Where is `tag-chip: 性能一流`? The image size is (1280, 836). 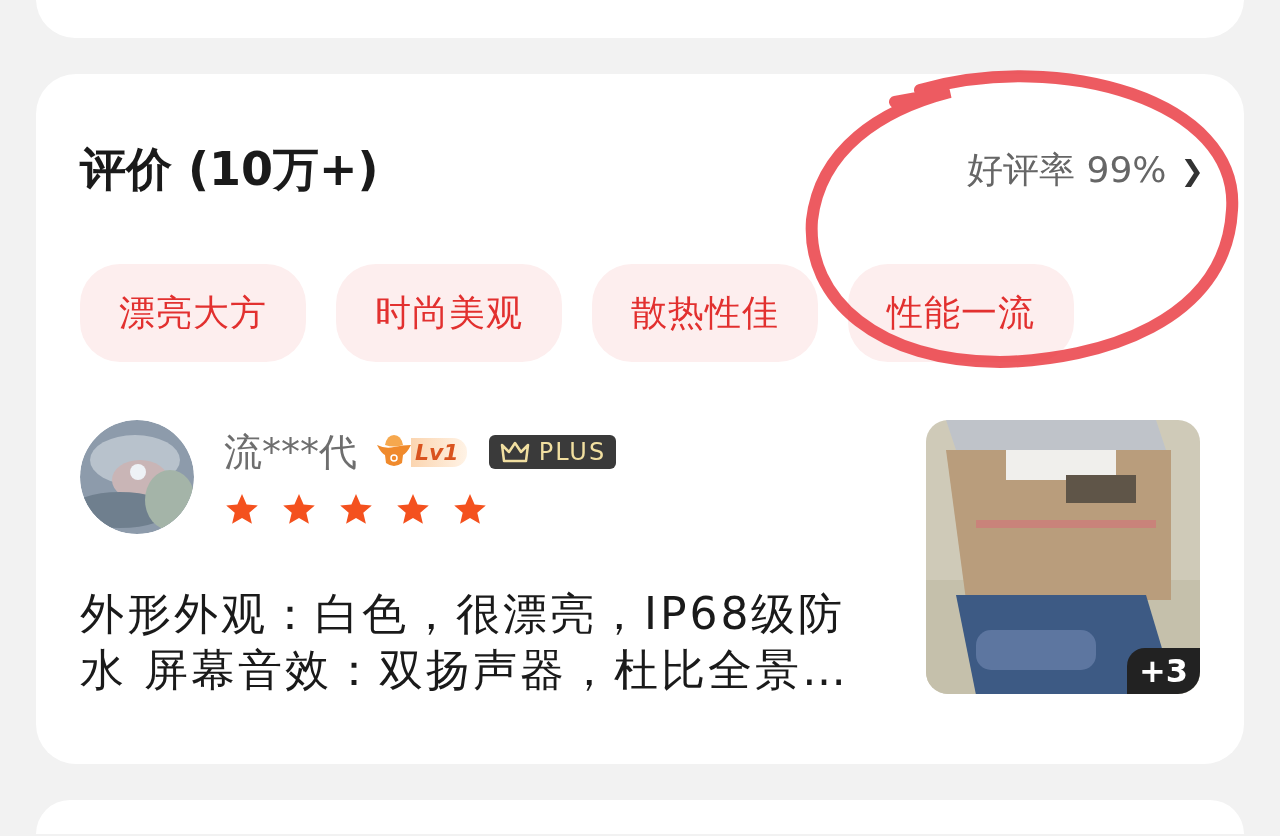 tag-chip: 性能一流 is located at coordinates (961, 313).